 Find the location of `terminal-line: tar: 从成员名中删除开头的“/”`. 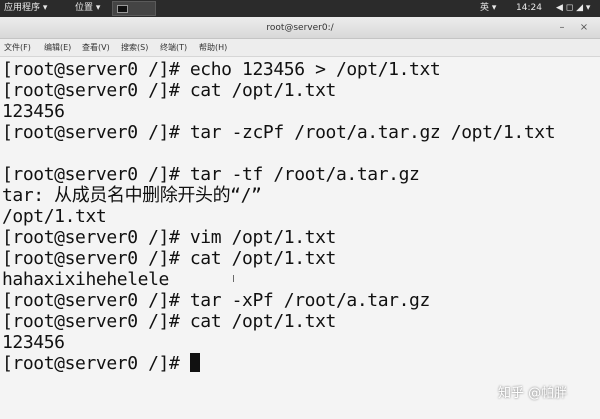

terminal-line: tar: 从成员名中删除开头的“/” is located at coordinates (132, 195).